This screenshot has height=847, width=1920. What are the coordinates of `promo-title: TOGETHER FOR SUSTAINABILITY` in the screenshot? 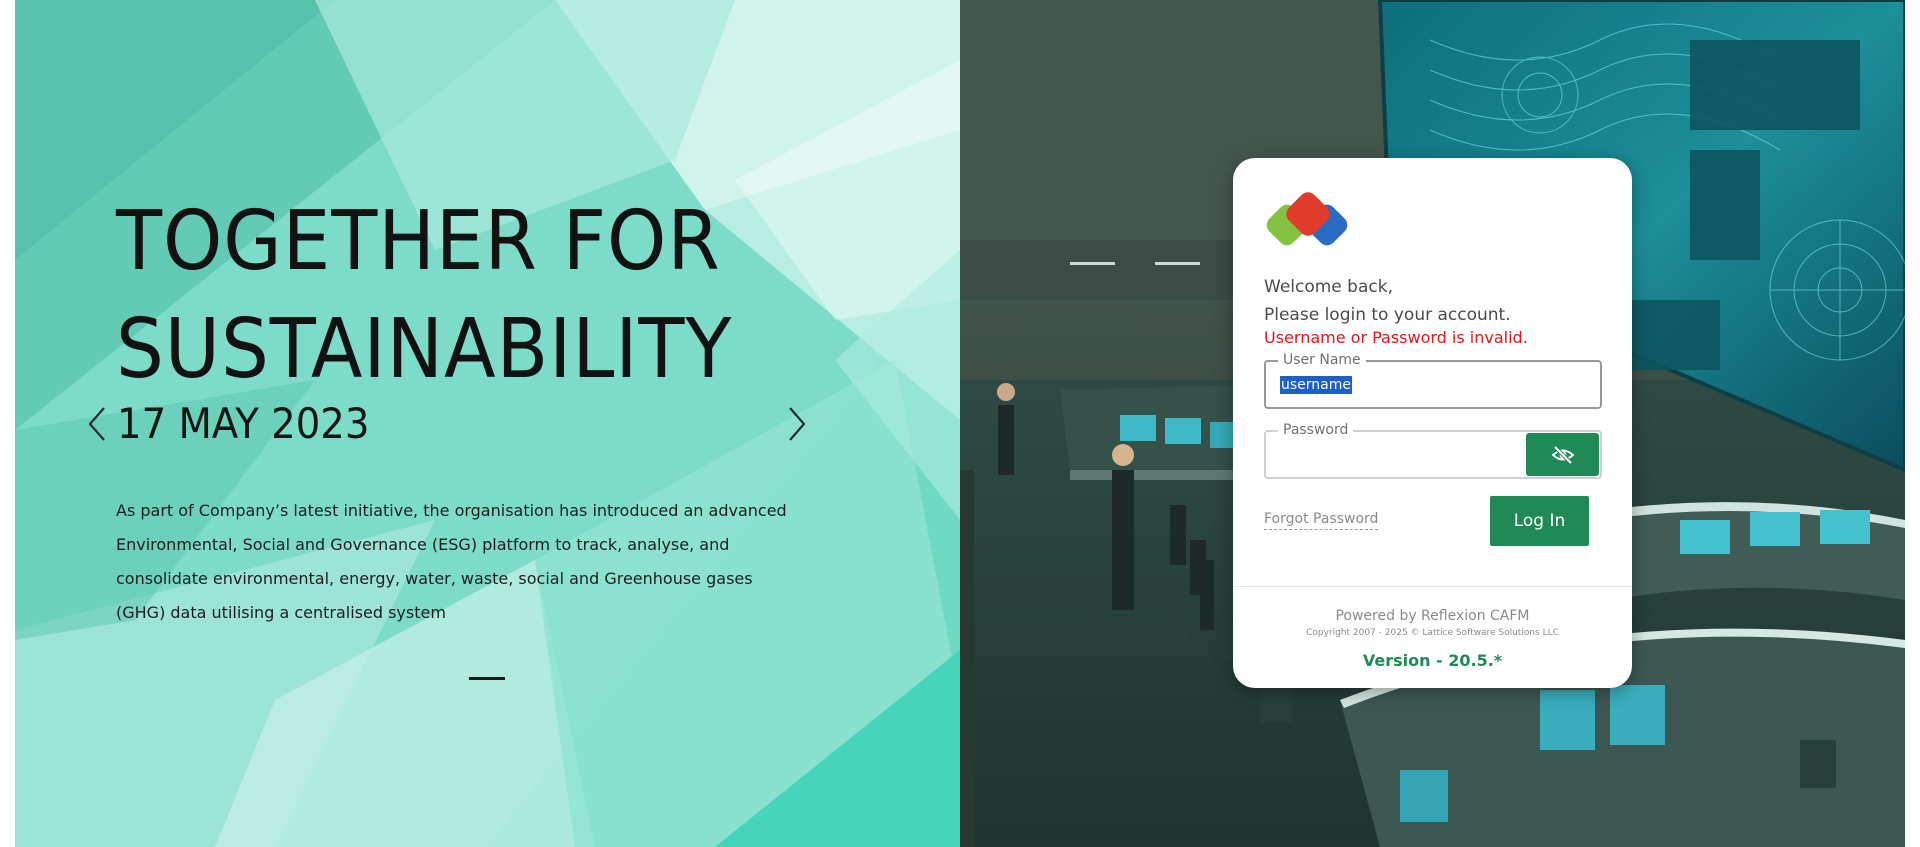 It's located at (424, 295).